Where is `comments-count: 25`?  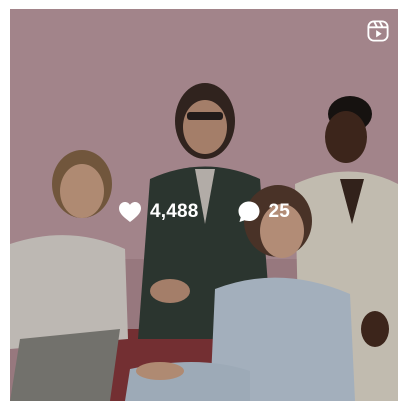
comments-count: 25 is located at coordinates (279, 211).